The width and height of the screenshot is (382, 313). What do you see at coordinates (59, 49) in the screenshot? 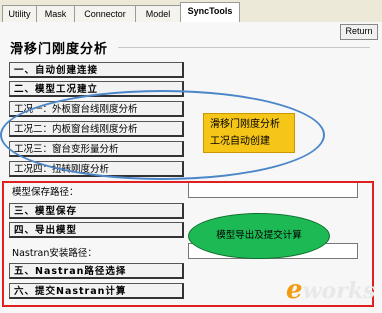
I see `section-title: 滑移门刚度分析` at bounding box center [59, 49].